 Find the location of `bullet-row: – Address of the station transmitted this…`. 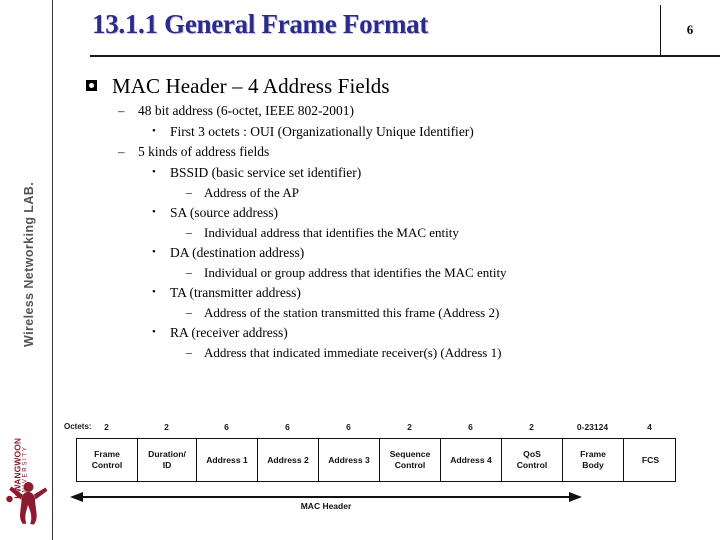

bullet-row: – Address of the station transmitted this… is located at coordinates (436, 312).